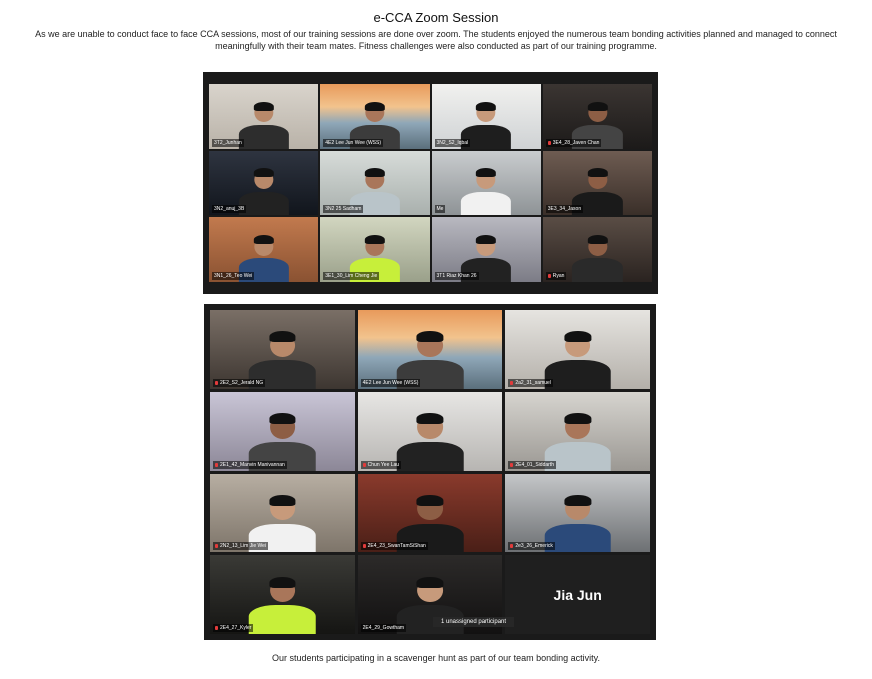 This screenshot has height=679, width=872. What do you see at coordinates (375, 183) in the screenshot?
I see `video-tile: 3N2 25 Sadham` at bounding box center [375, 183].